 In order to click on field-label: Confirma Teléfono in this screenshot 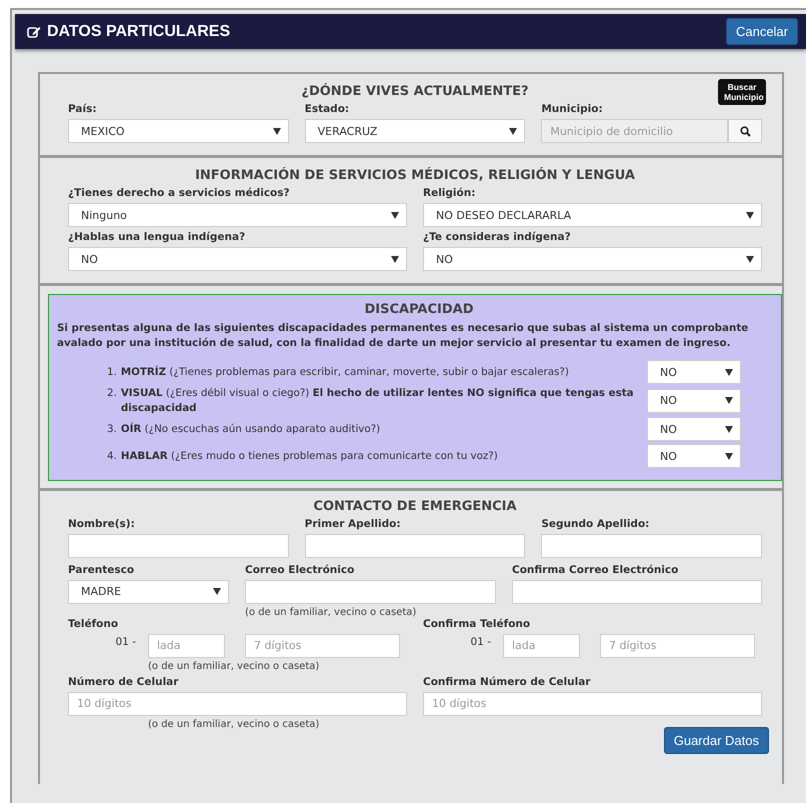, I will do `click(477, 624)`.